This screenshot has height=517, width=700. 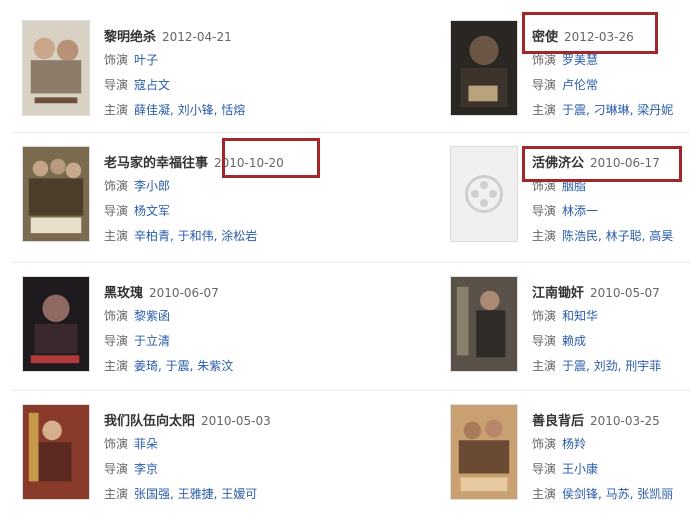 I want to click on movie-title: 密使, so click(x=545, y=37).